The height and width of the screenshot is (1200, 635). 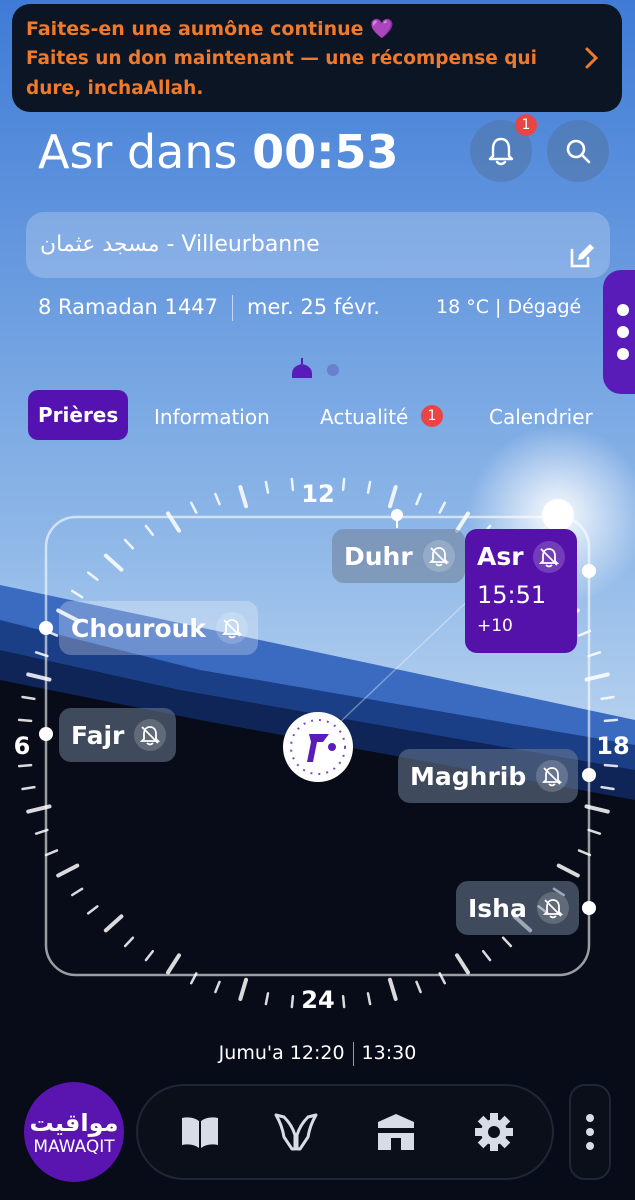 I want to click on prayer-chourouk: Chourouk, so click(x=159, y=628).